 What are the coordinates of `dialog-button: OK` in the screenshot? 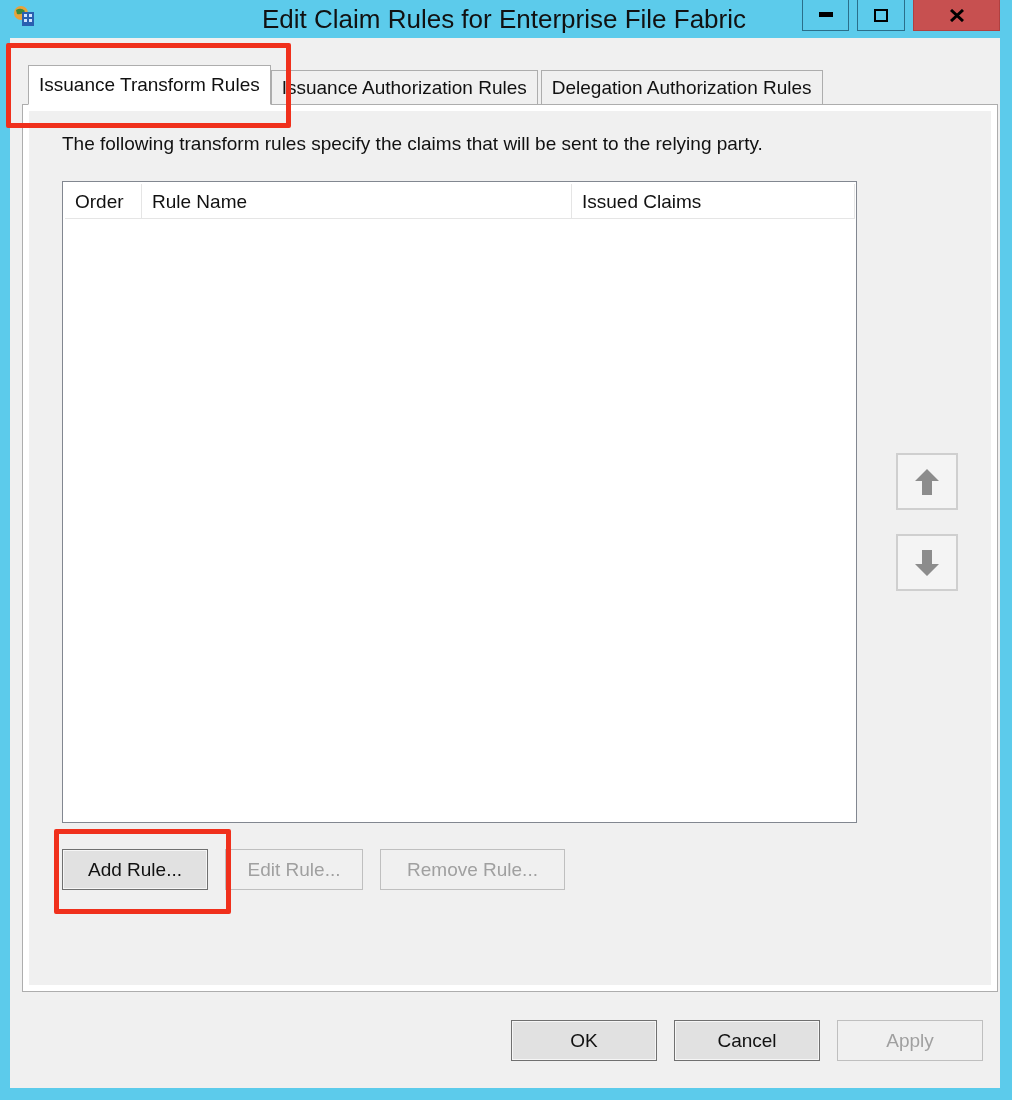 It's located at (584, 1040).